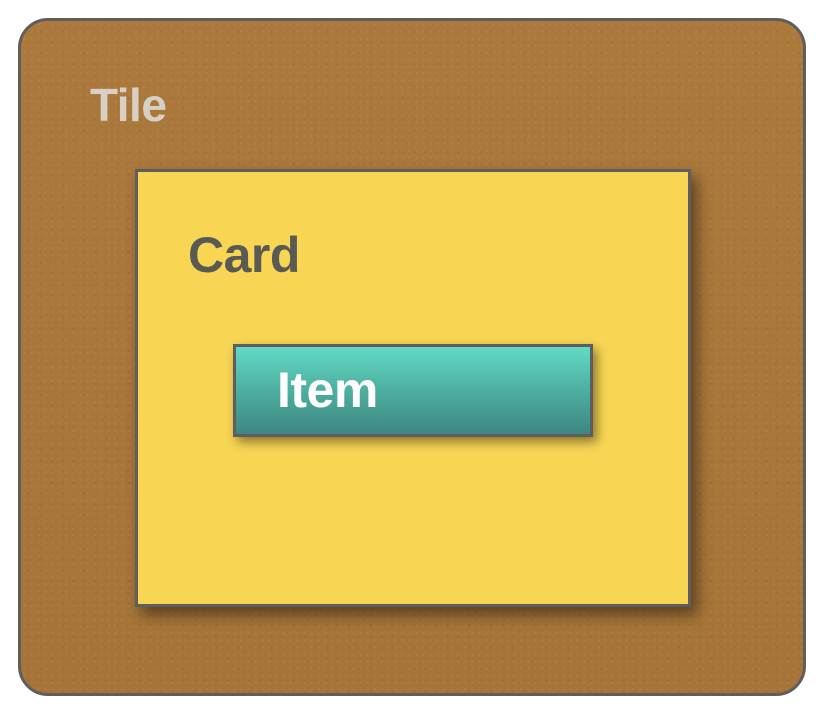 The height and width of the screenshot is (710, 822). What do you see at coordinates (327, 390) in the screenshot?
I see `item-label: Item` at bounding box center [327, 390].